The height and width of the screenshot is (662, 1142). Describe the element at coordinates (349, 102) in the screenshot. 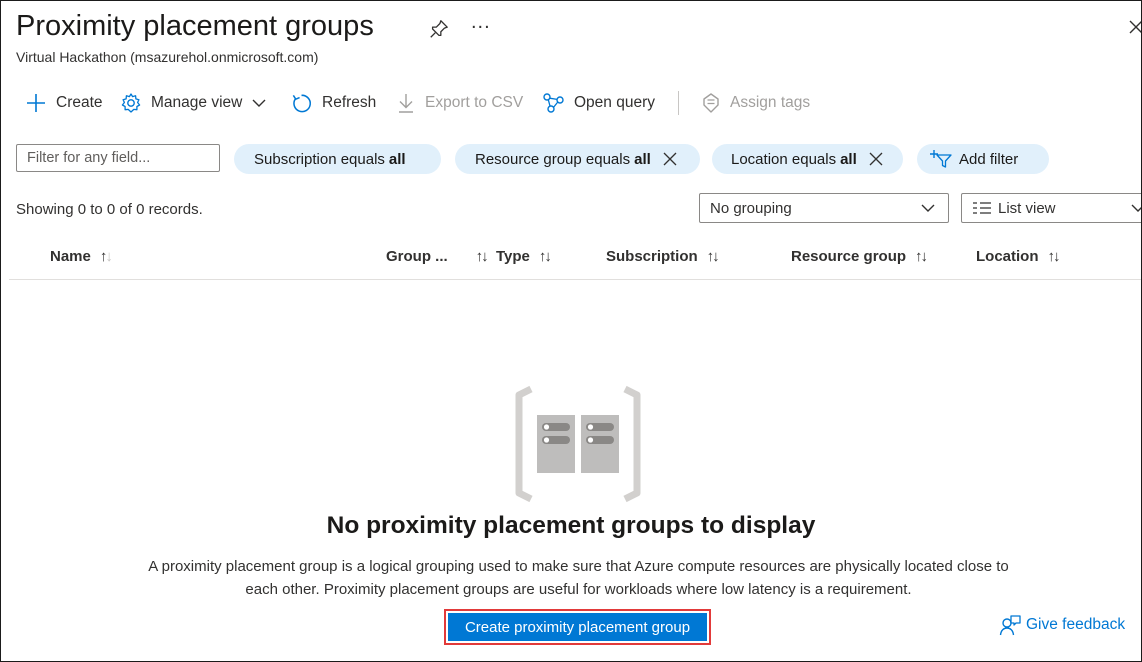

I see `refresh-label: Refresh` at that location.